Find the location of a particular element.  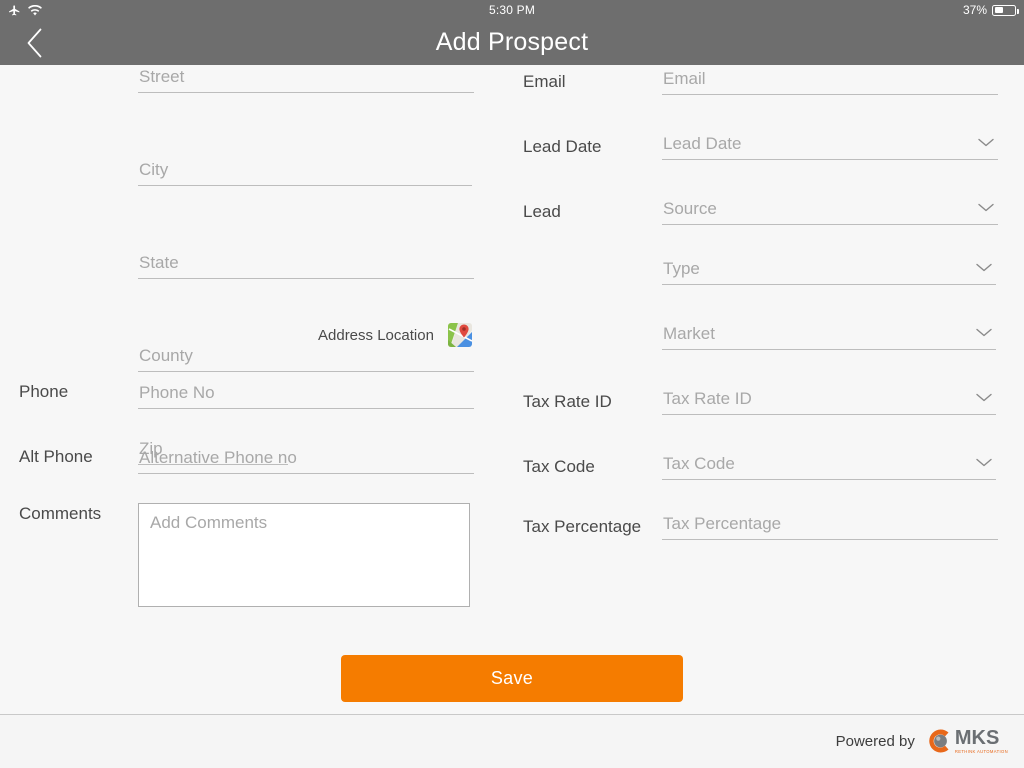

city-input: City is located at coordinates (305, 172).